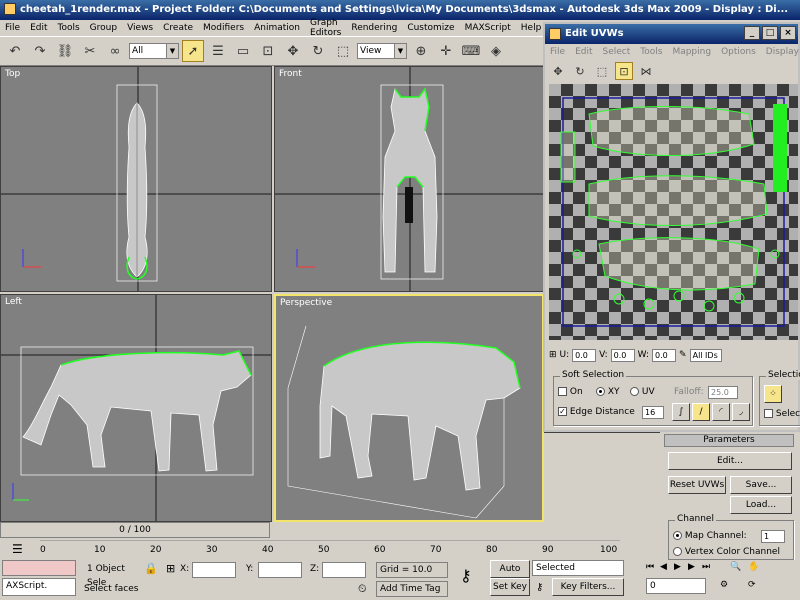 The height and width of the screenshot is (600, 800). What do you see at coordinates (103, 28) in the screenshot?
I see `menu-group: Group` at bounding box center [103, 28].